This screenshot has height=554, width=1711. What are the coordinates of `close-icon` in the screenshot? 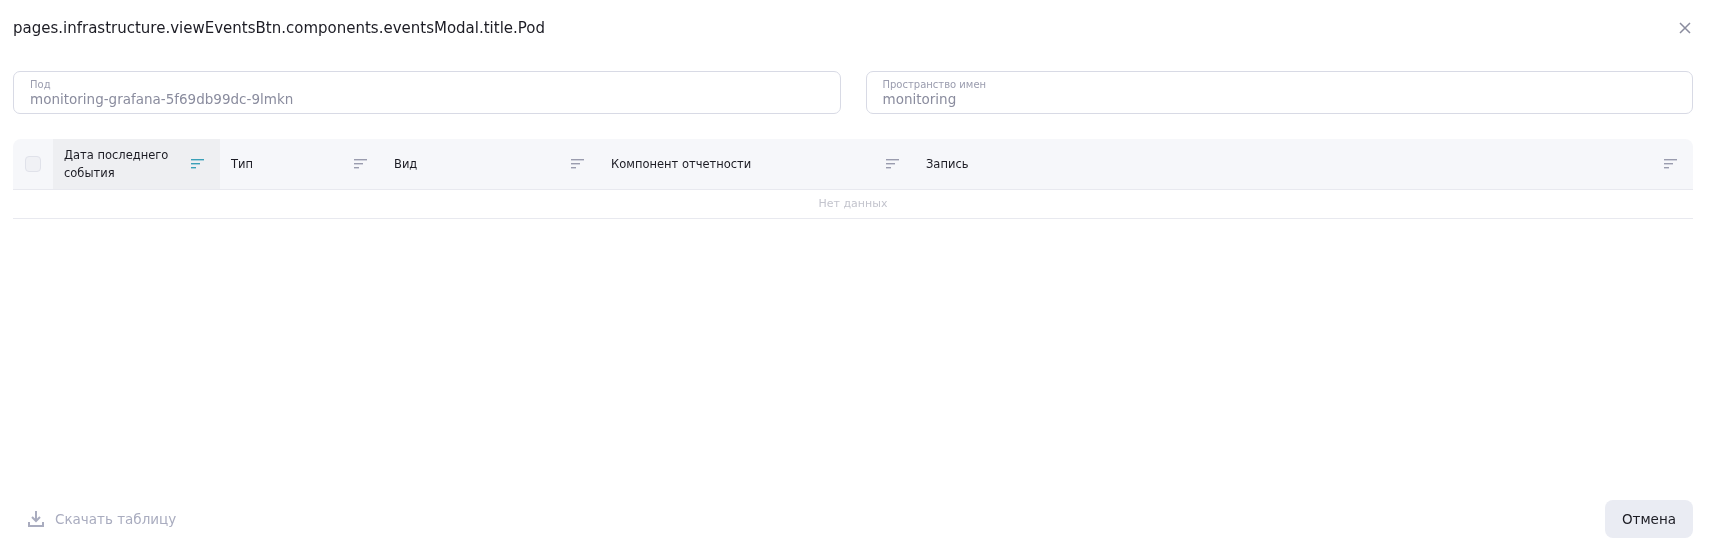 It's located at (1685, 28).